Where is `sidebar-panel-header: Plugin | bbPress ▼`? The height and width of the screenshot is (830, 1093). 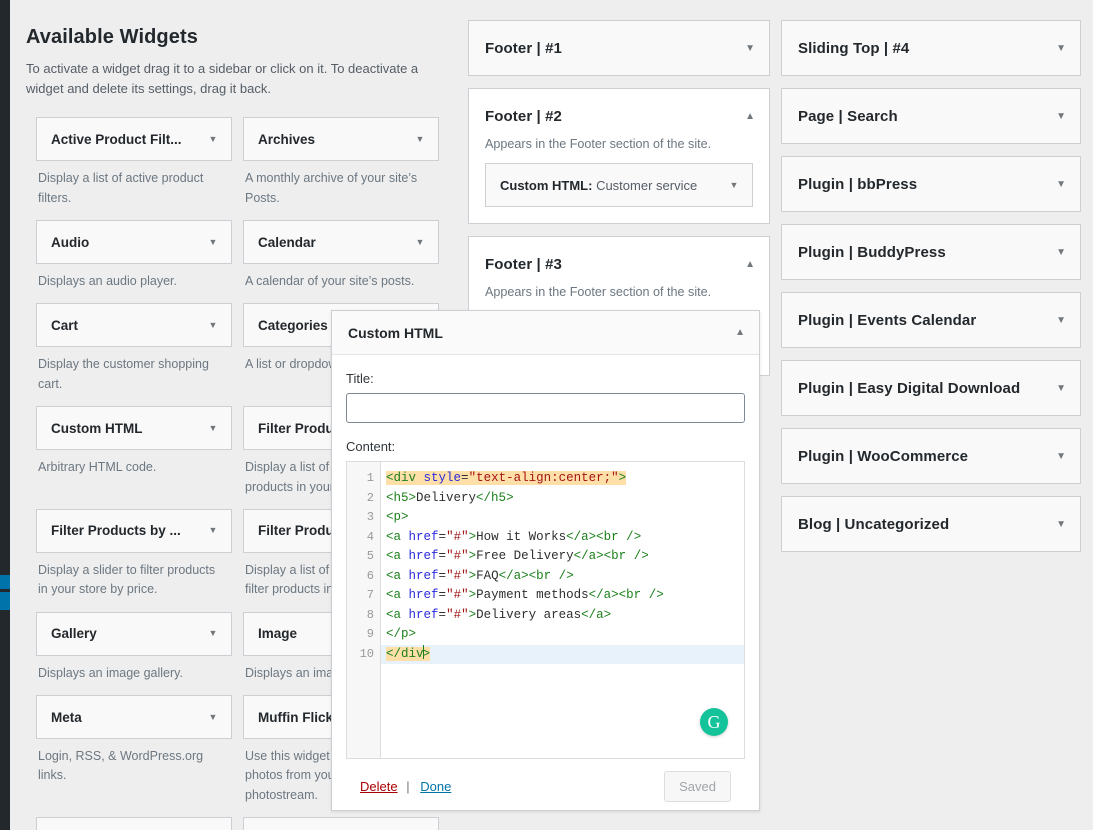 sidebar-panel-header: Plugin | bbPress ▼ is located at coordinates (931, 184).